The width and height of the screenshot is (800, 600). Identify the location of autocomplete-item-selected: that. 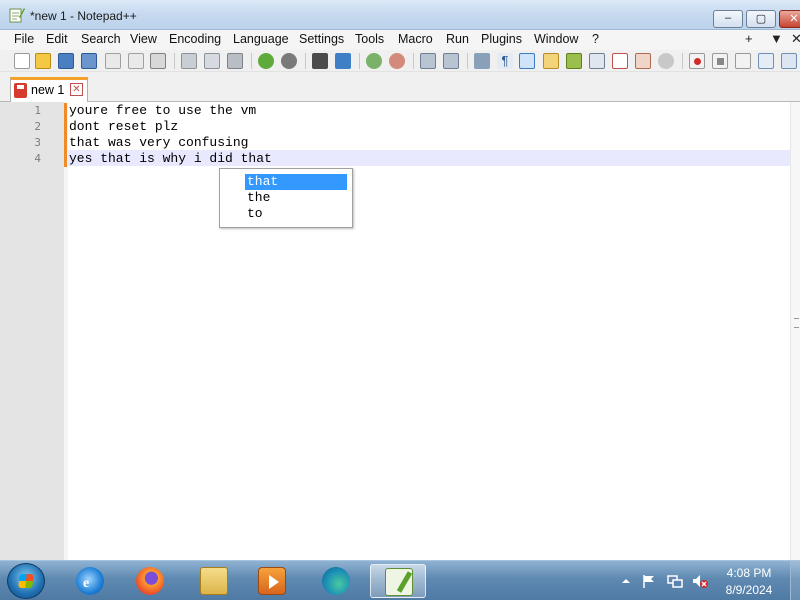
(296, 182).